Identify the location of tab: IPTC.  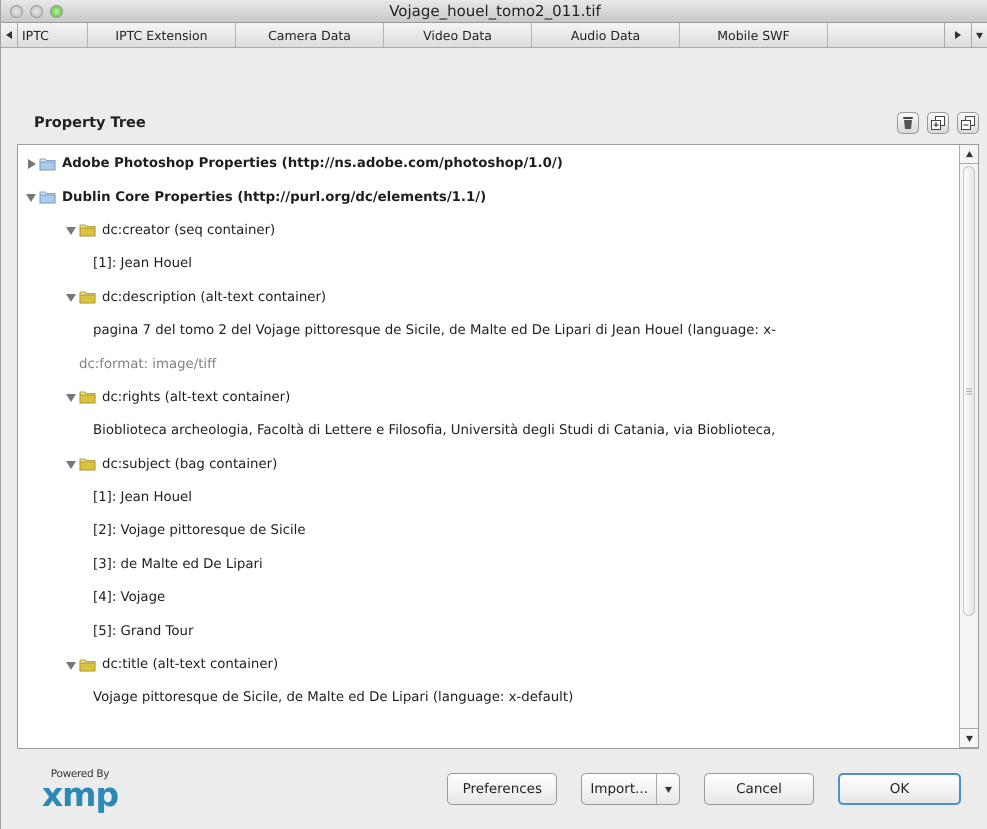
(53, 35).